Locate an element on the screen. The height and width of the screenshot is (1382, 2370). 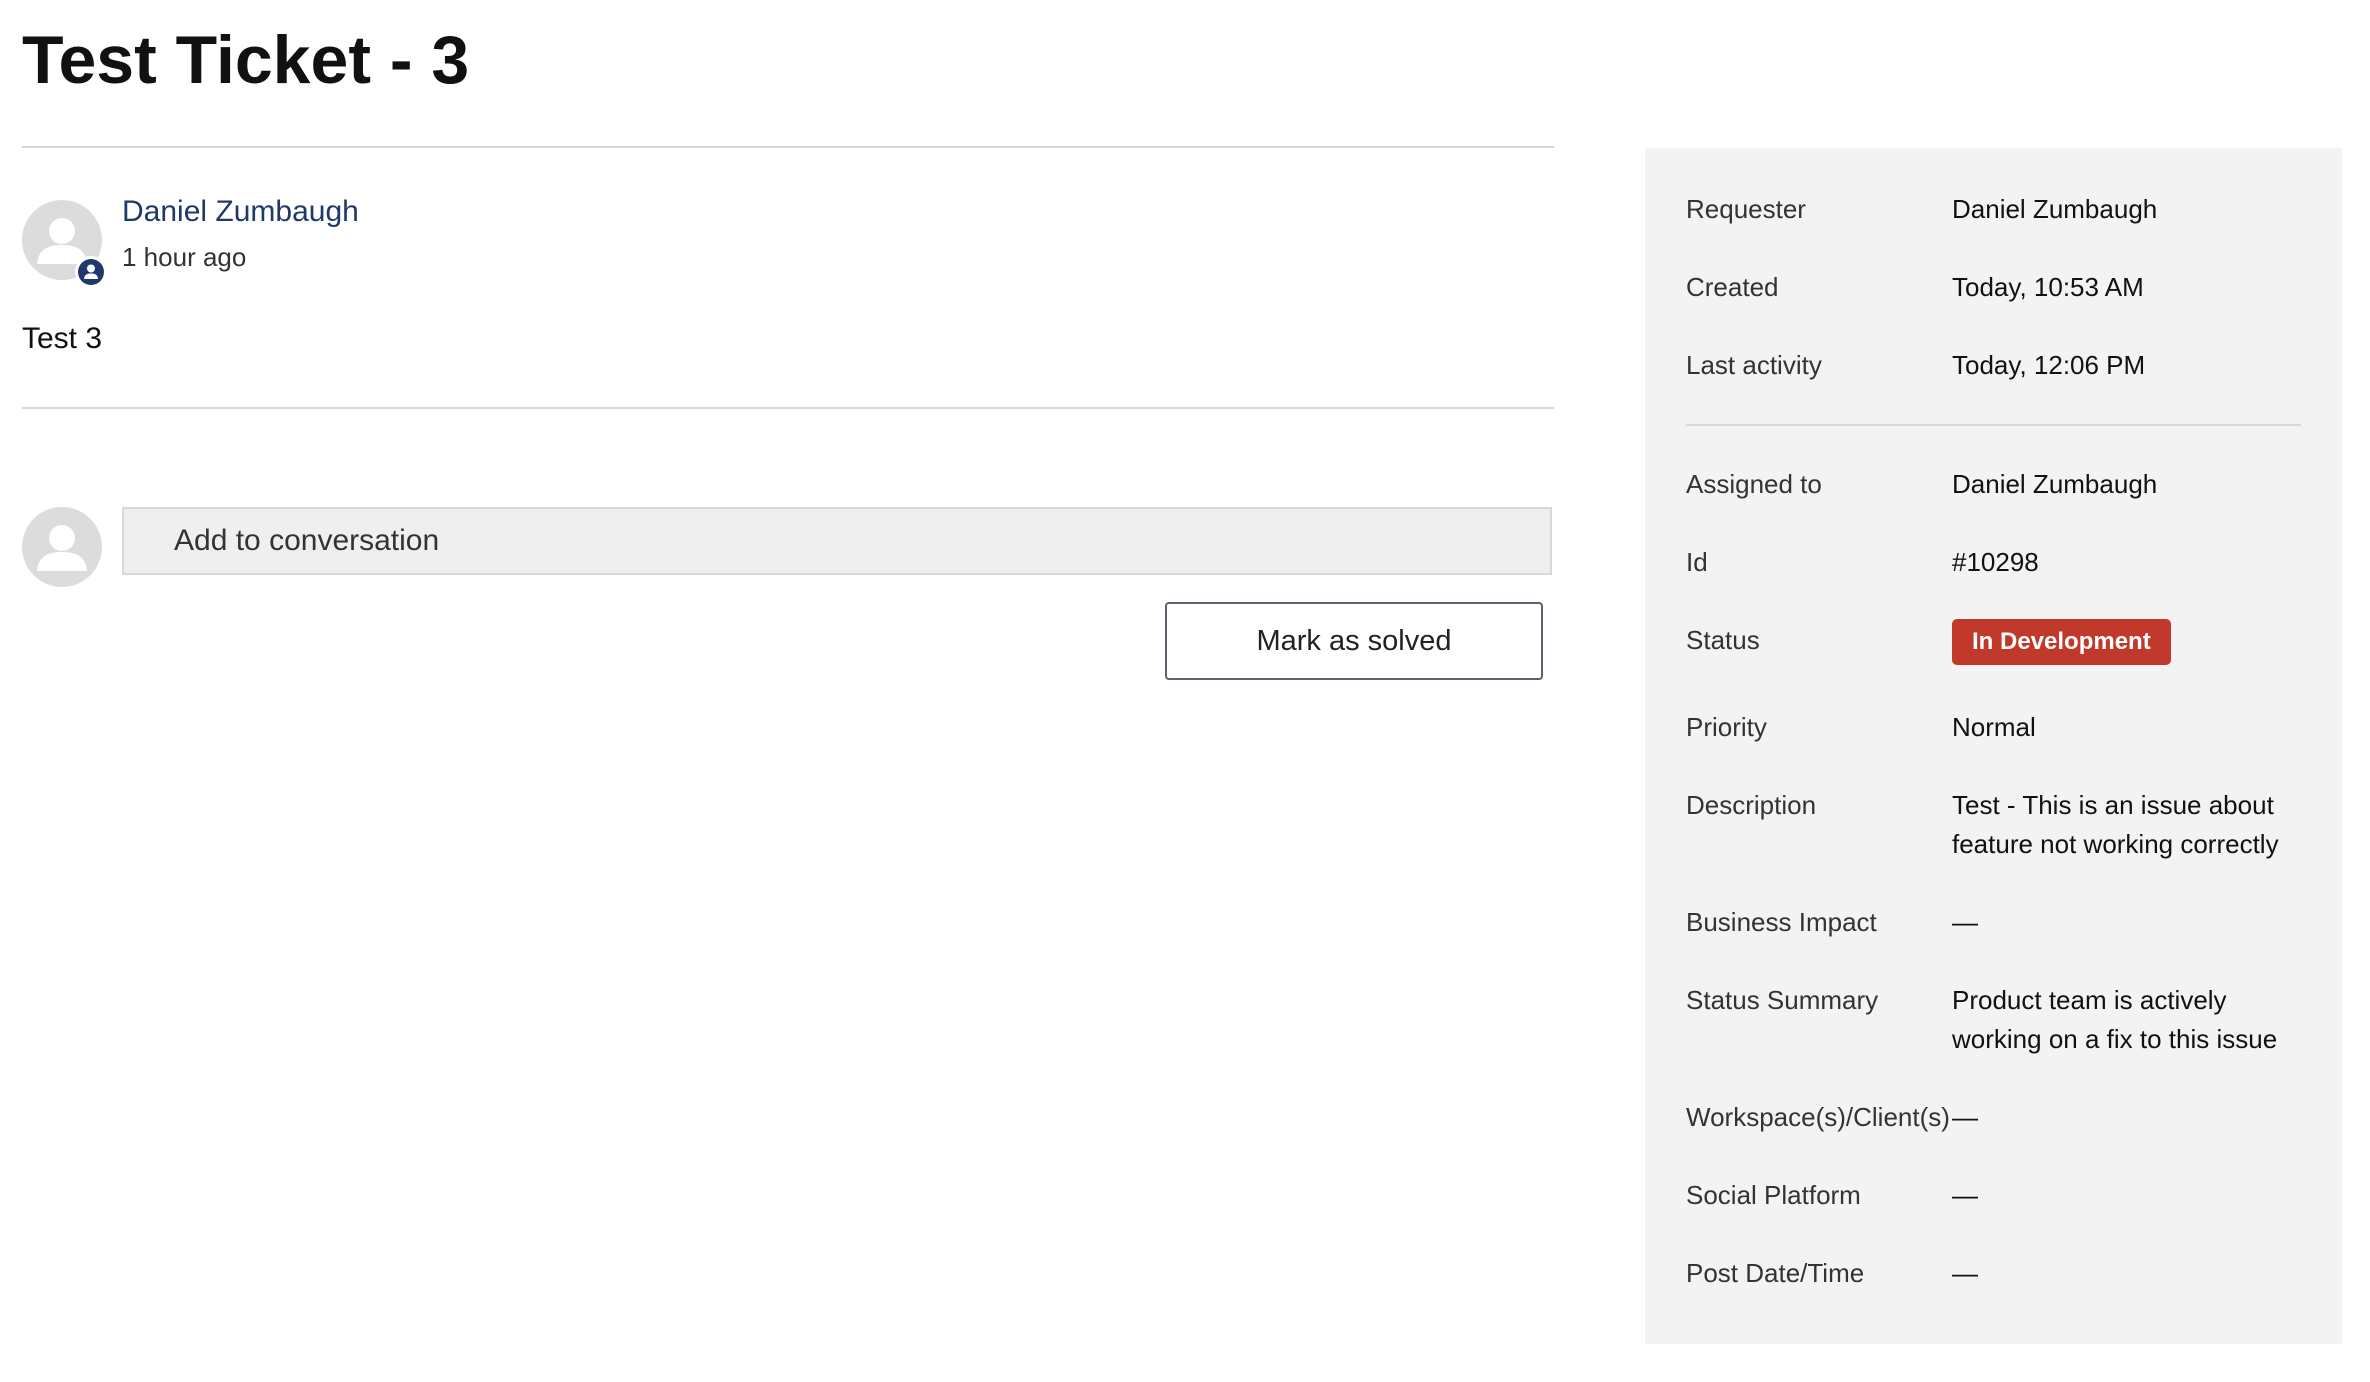
detail-row-last-activity: Last activity Today, 12:06 PM is located at coordinates (1993, 365).